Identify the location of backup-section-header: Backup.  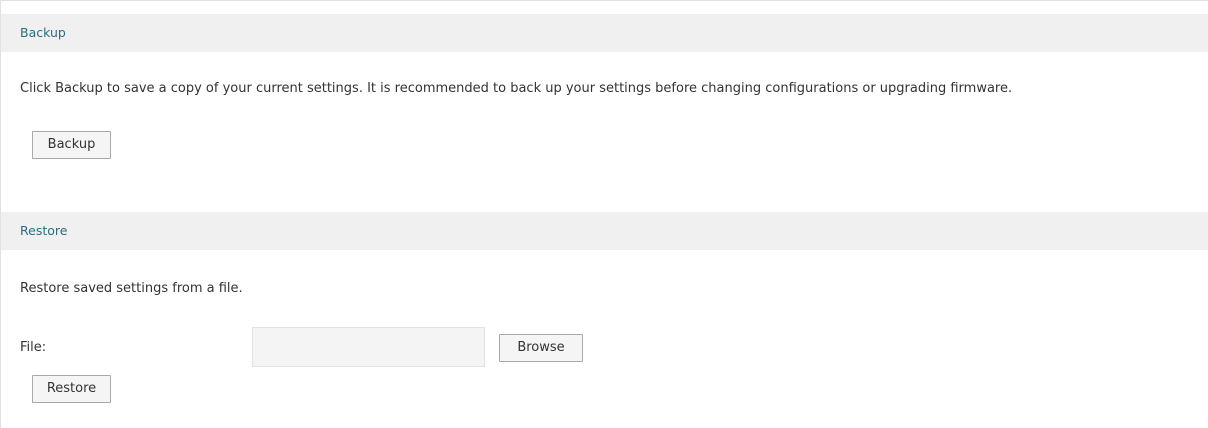
(604, 33).